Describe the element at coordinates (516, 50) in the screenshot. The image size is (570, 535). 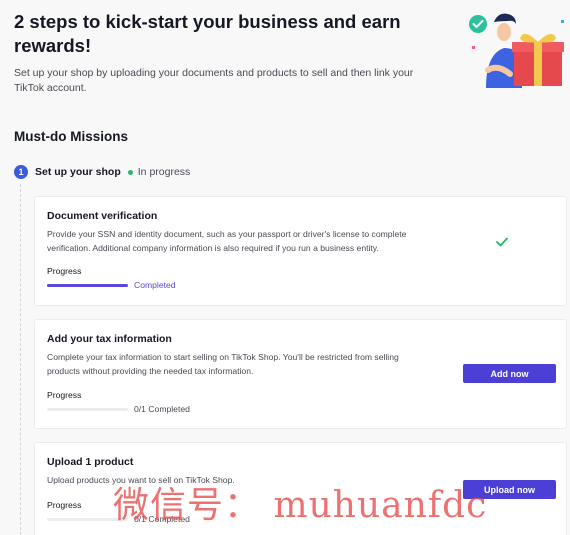
I see `illustration-person-gift` at that location.